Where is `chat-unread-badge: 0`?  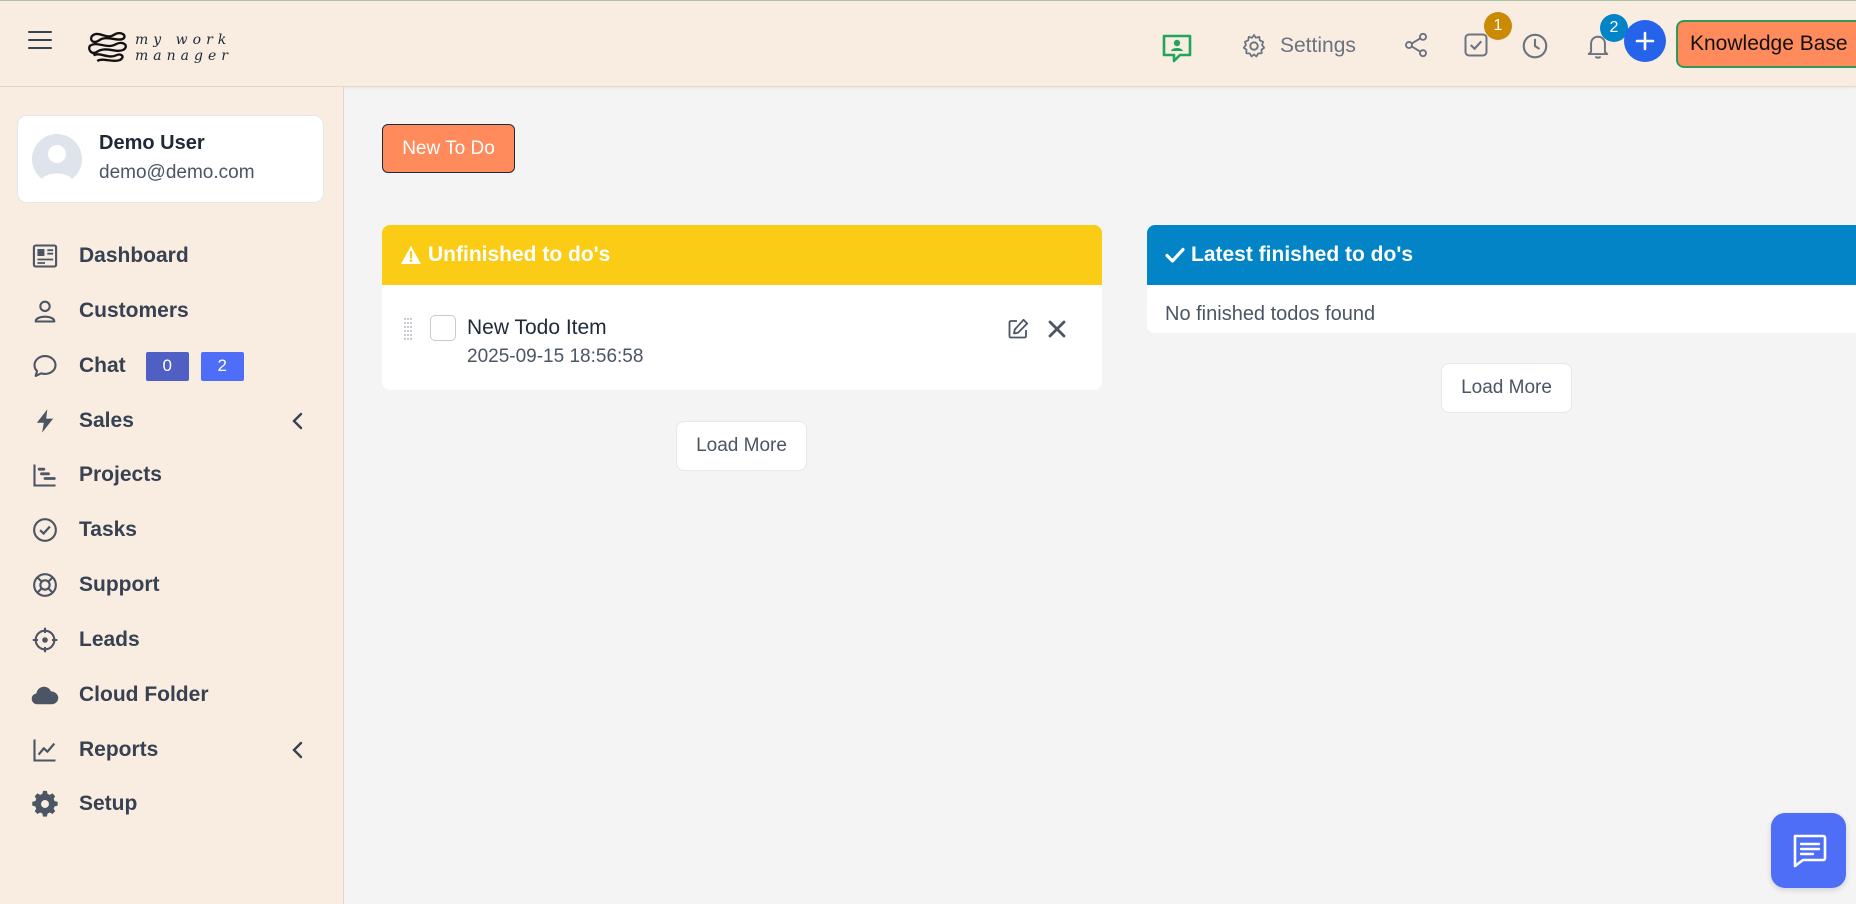
chat-unread-badge: 0 is located at coordinates (167, 366).